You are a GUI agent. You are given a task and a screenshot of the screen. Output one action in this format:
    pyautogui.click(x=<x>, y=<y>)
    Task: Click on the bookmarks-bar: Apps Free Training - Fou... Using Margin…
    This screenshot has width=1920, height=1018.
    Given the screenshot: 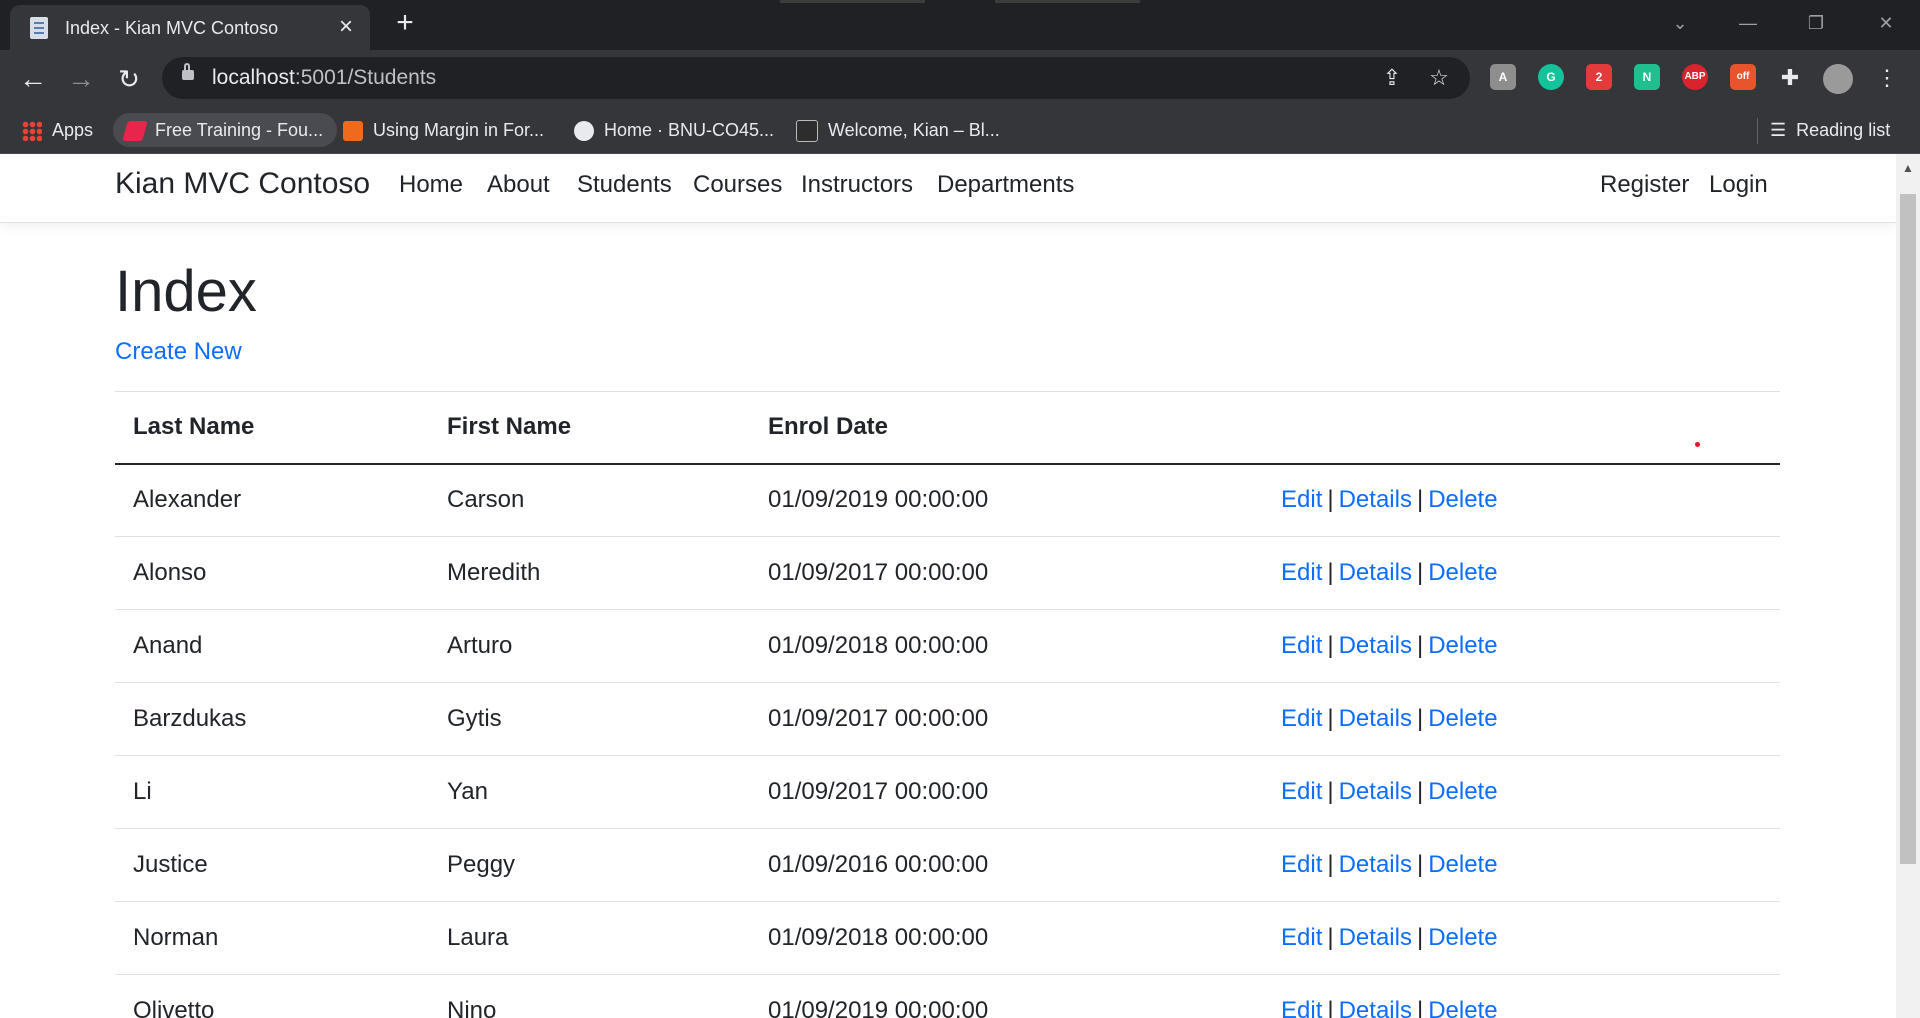 What is the action you would take?
    pyautogui.click(x=960, y=130)
    